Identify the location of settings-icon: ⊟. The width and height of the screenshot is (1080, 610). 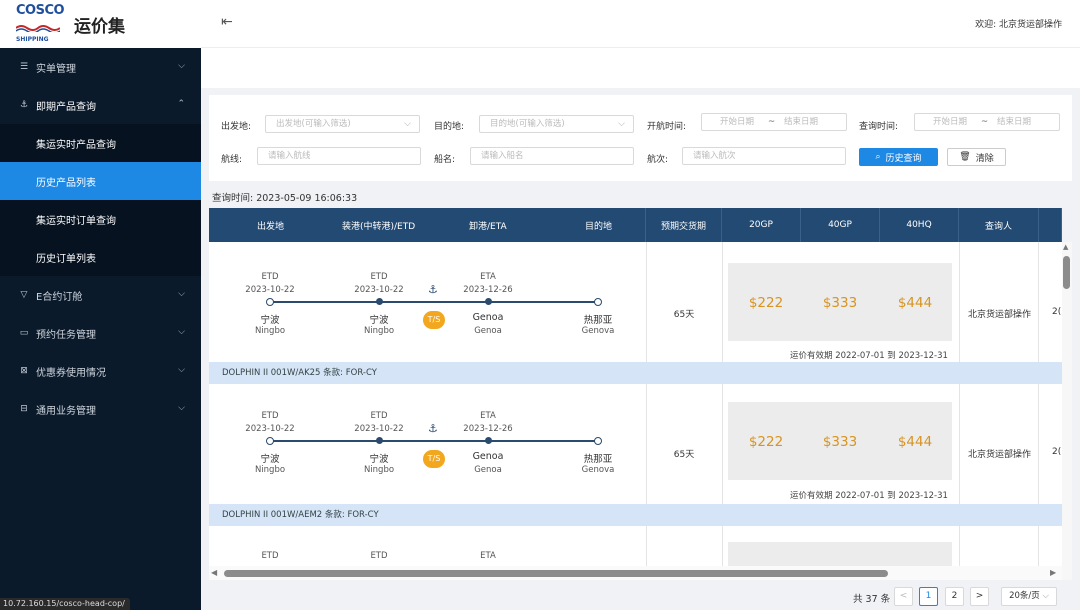
(24, 409).